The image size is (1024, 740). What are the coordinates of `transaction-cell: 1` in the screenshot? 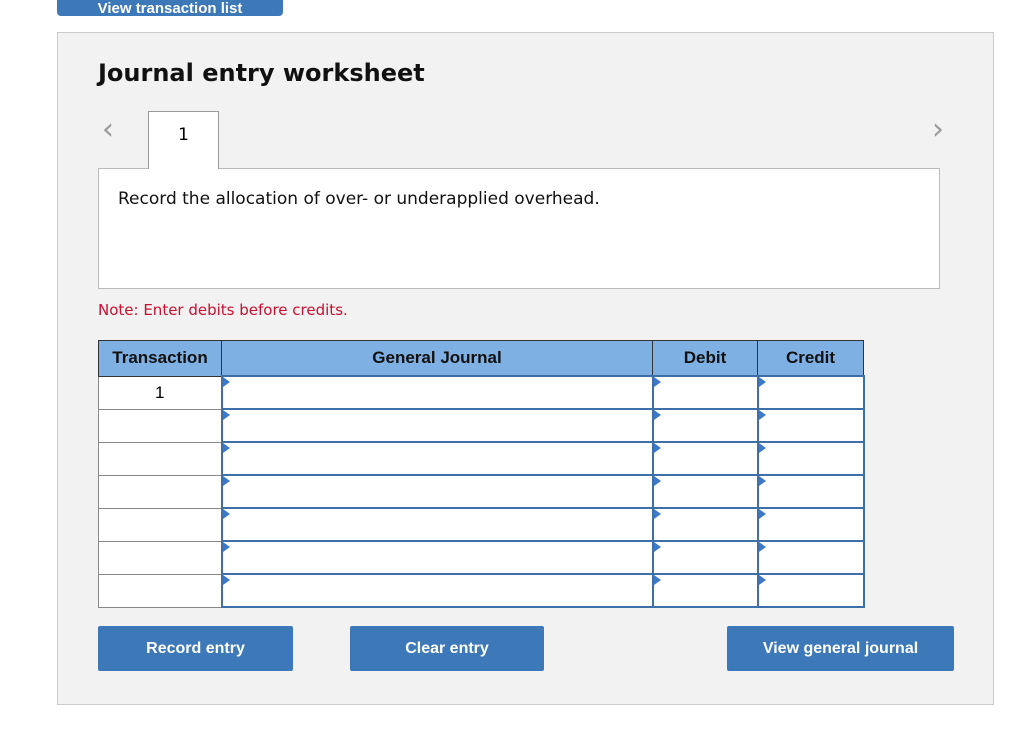 It's located at (160, 392).